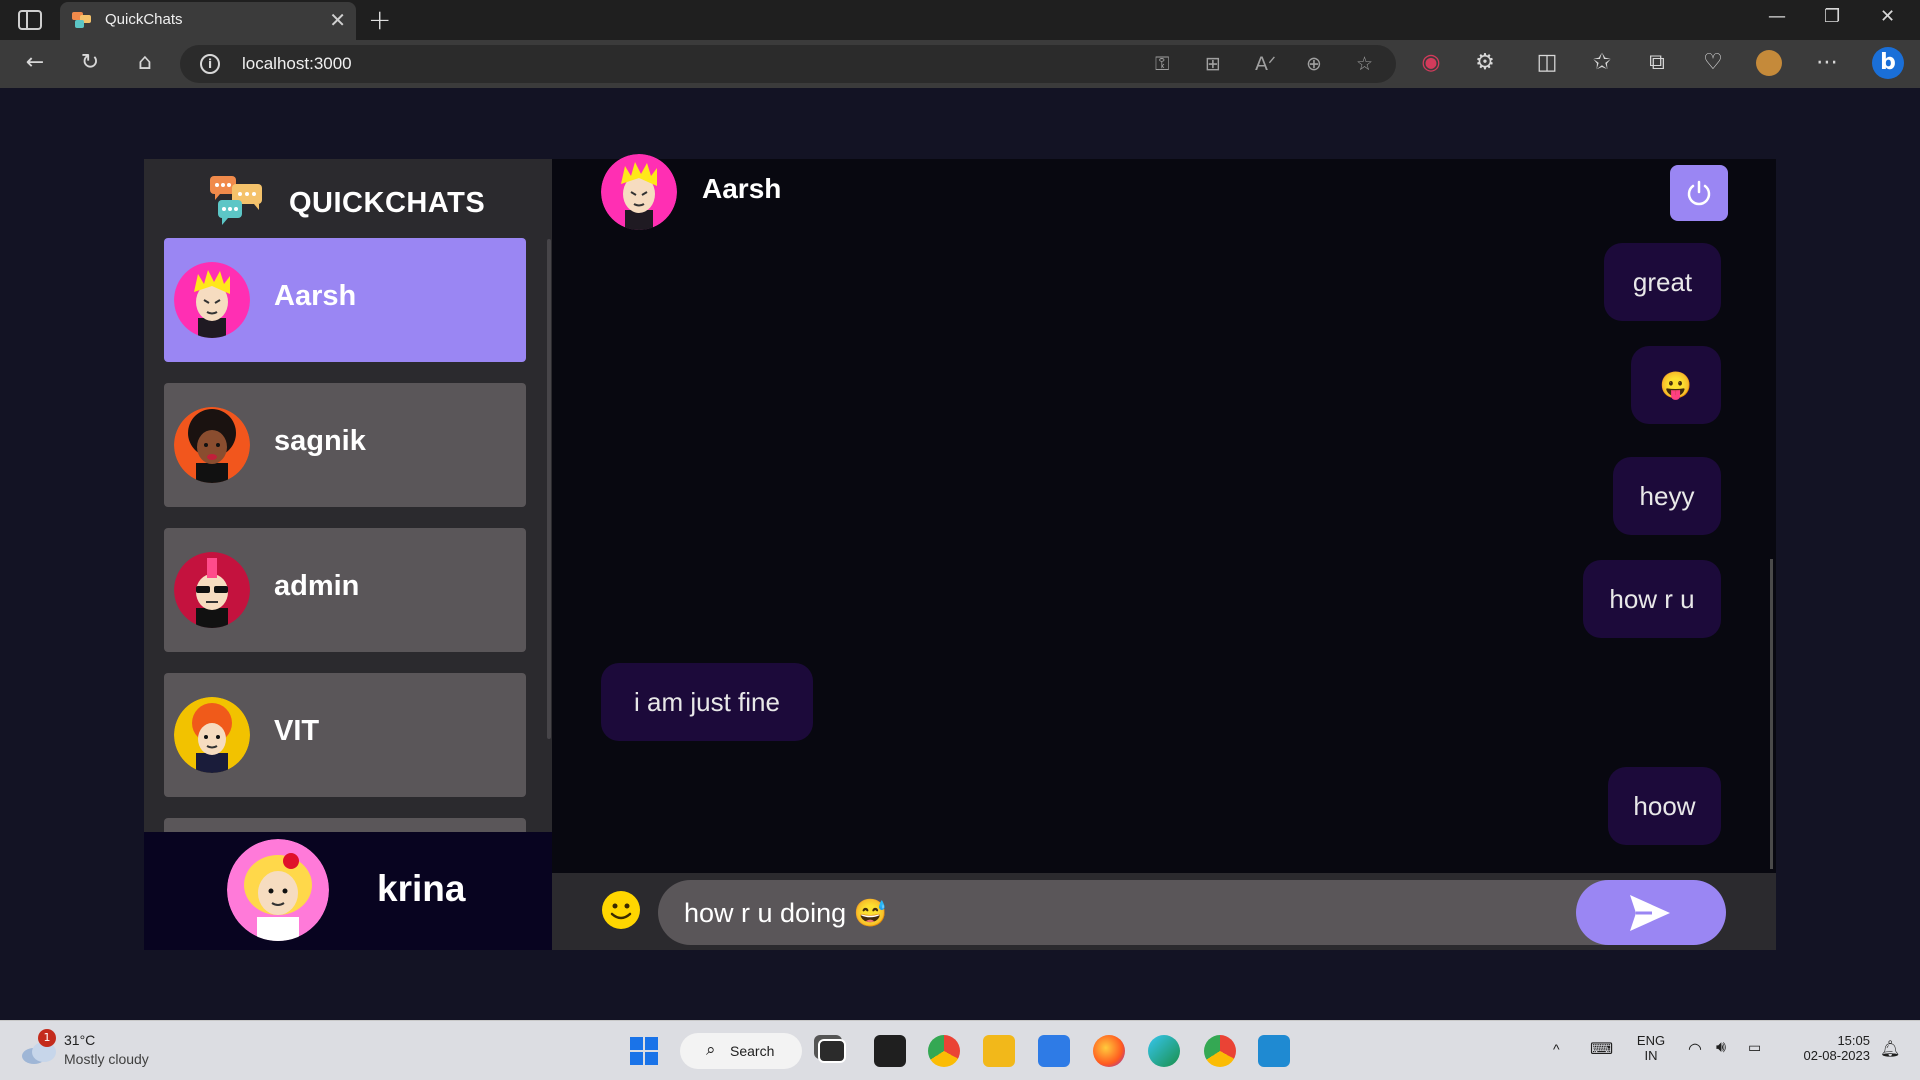 The image size is (1920, 1080). Describe the element at coordinates (278, 890) in the screenshot. I see `current-user-avatar` at that location.